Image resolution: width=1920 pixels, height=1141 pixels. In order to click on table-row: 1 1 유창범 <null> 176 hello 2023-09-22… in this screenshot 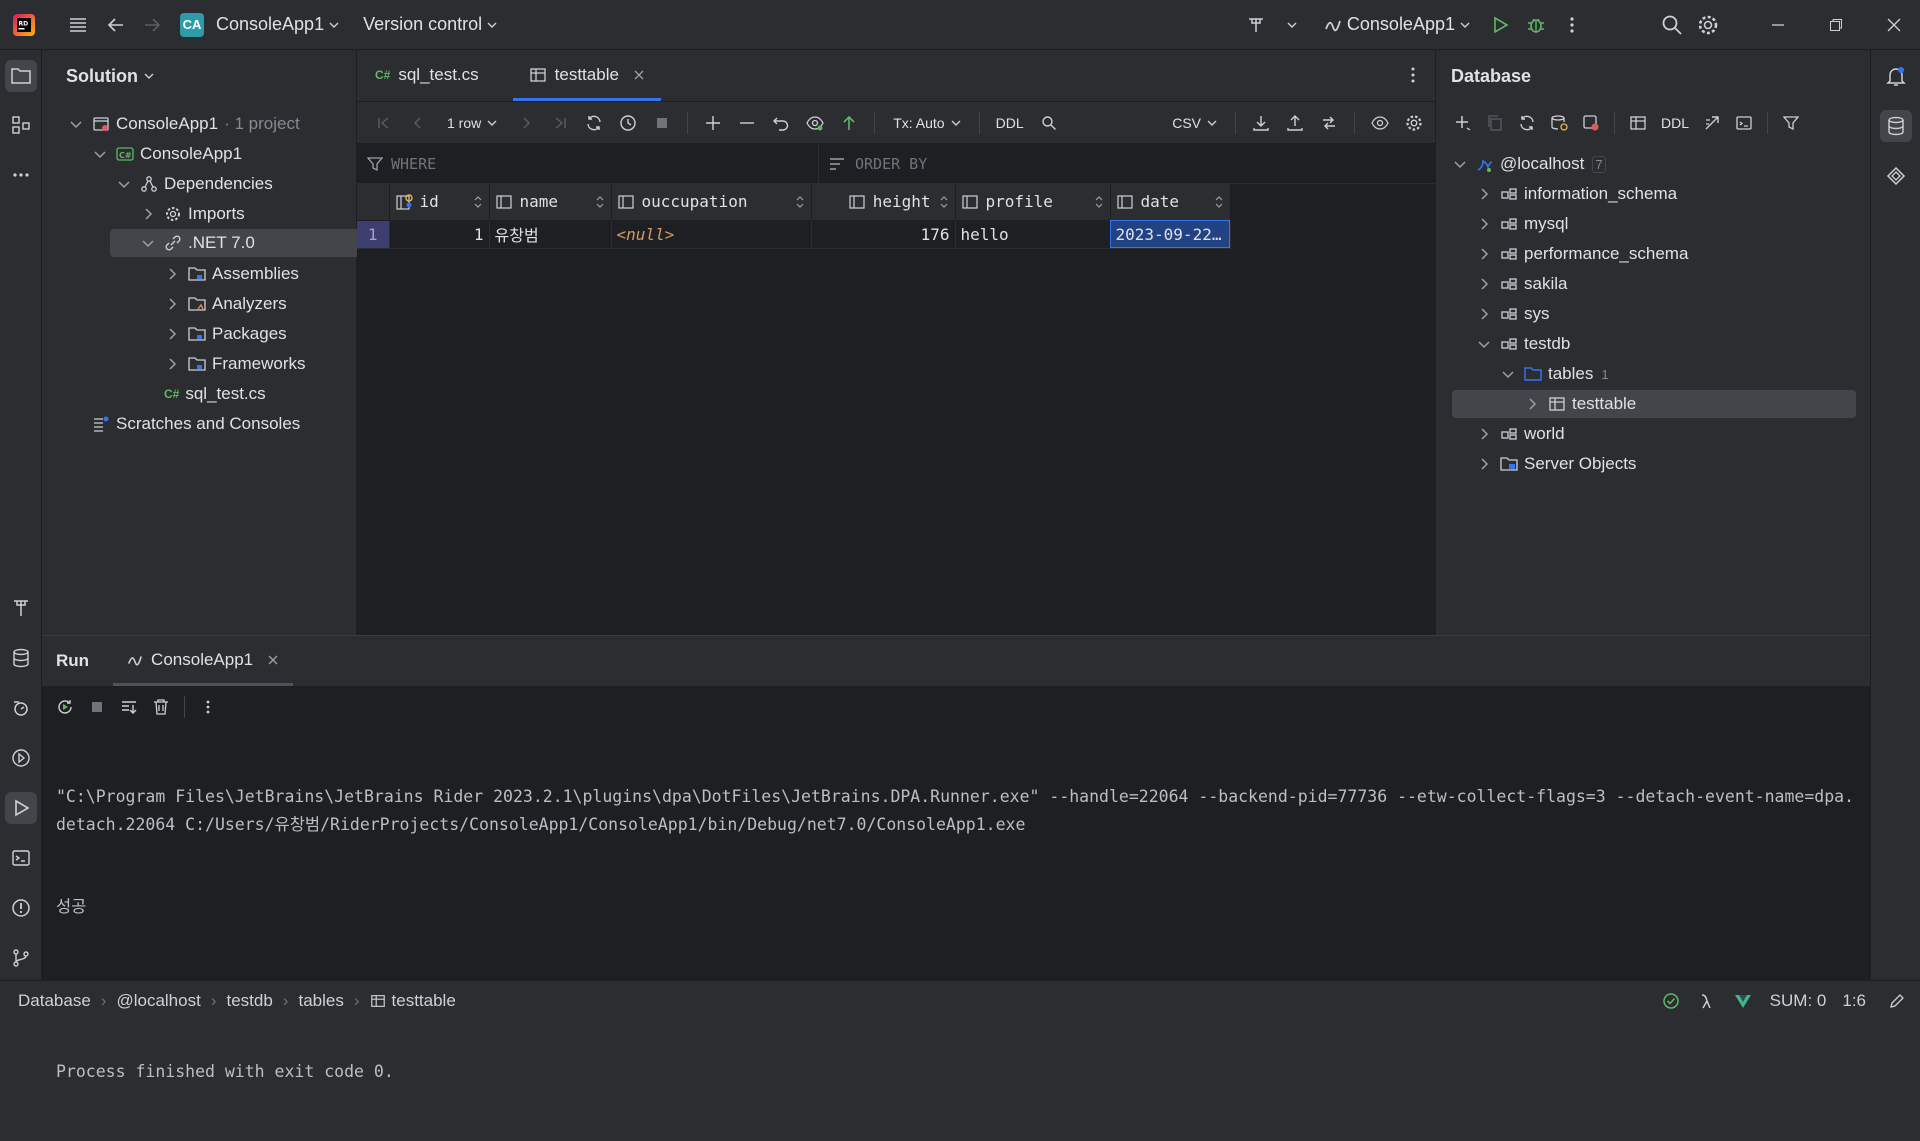, I will do `click(794, 234)`.